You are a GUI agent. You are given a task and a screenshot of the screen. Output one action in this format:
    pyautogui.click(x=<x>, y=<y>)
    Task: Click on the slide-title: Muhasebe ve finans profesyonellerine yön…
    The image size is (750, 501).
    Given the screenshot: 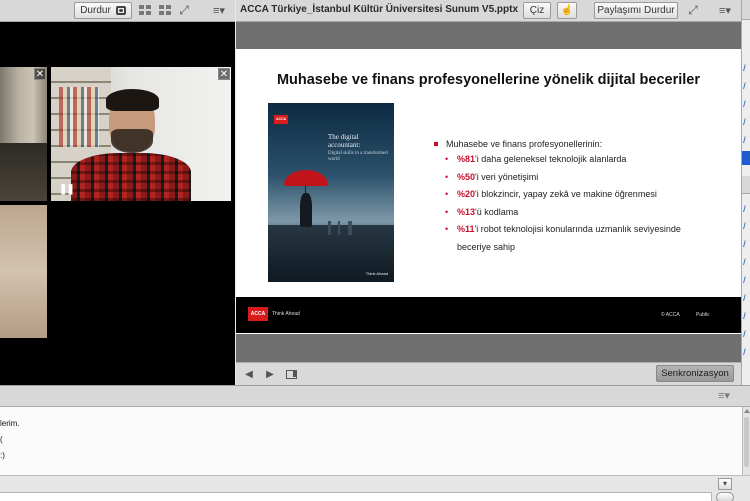 What is the action you would take?
    pyautogui.click(x=488, y=80)
    